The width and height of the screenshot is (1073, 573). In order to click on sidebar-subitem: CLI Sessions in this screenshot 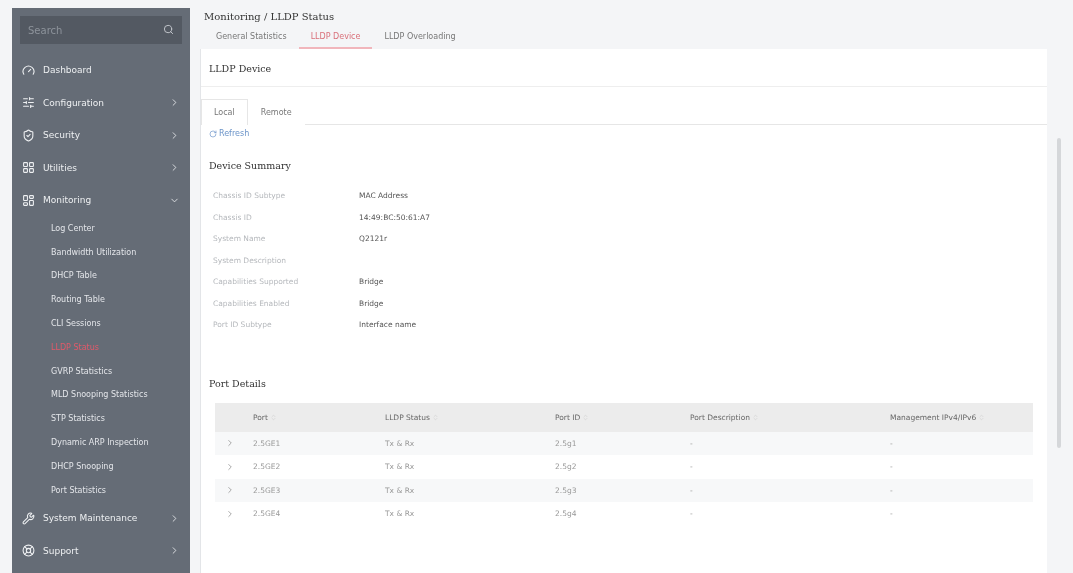, I will do `click(101, 323)`.